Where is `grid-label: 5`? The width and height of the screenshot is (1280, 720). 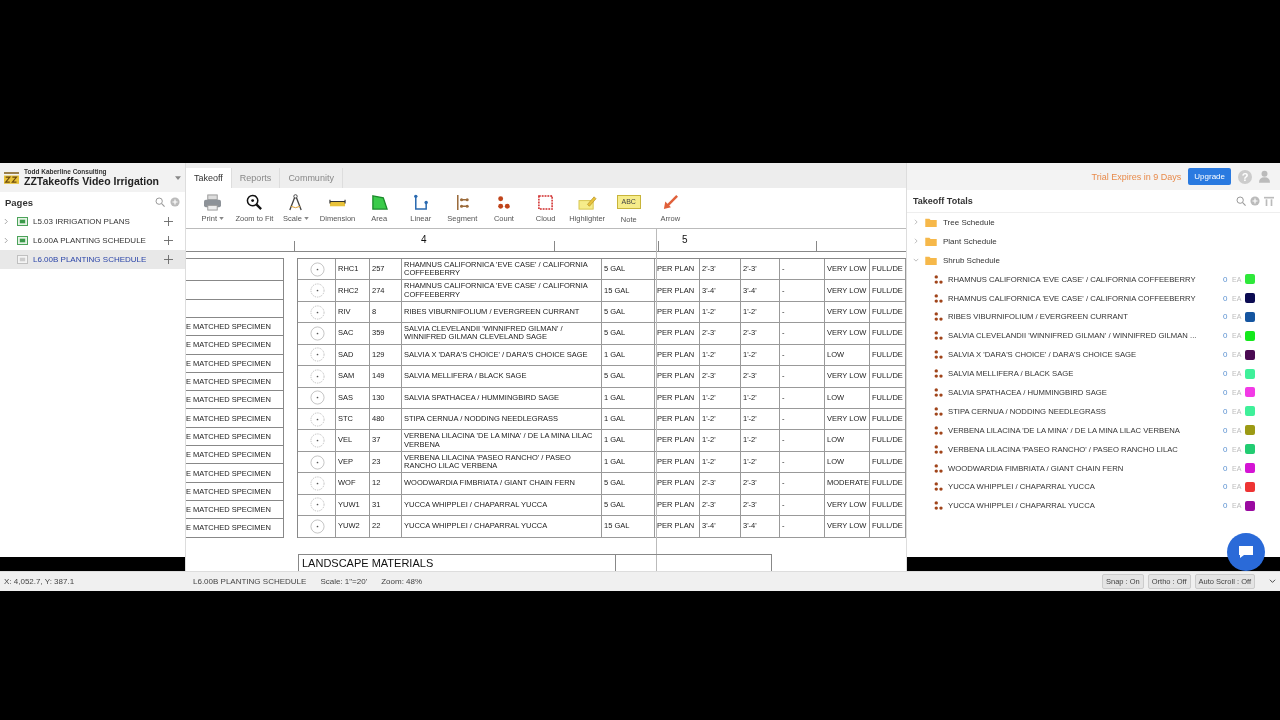
grid-label: 5 is located at coordinates (685, 239).